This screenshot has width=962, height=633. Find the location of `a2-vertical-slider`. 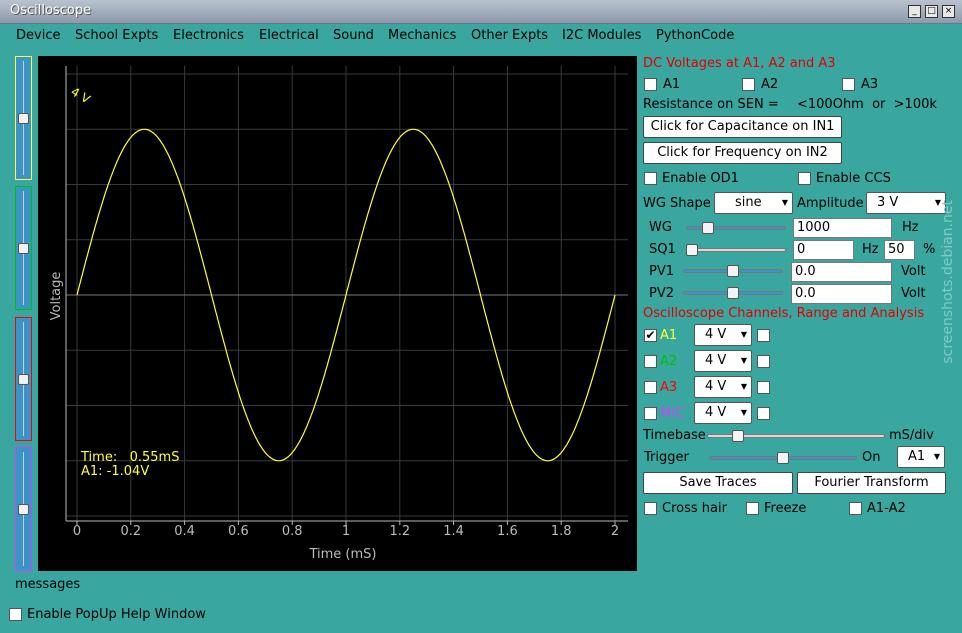

a2-vertical-slider is located at coordinates (23, 248).